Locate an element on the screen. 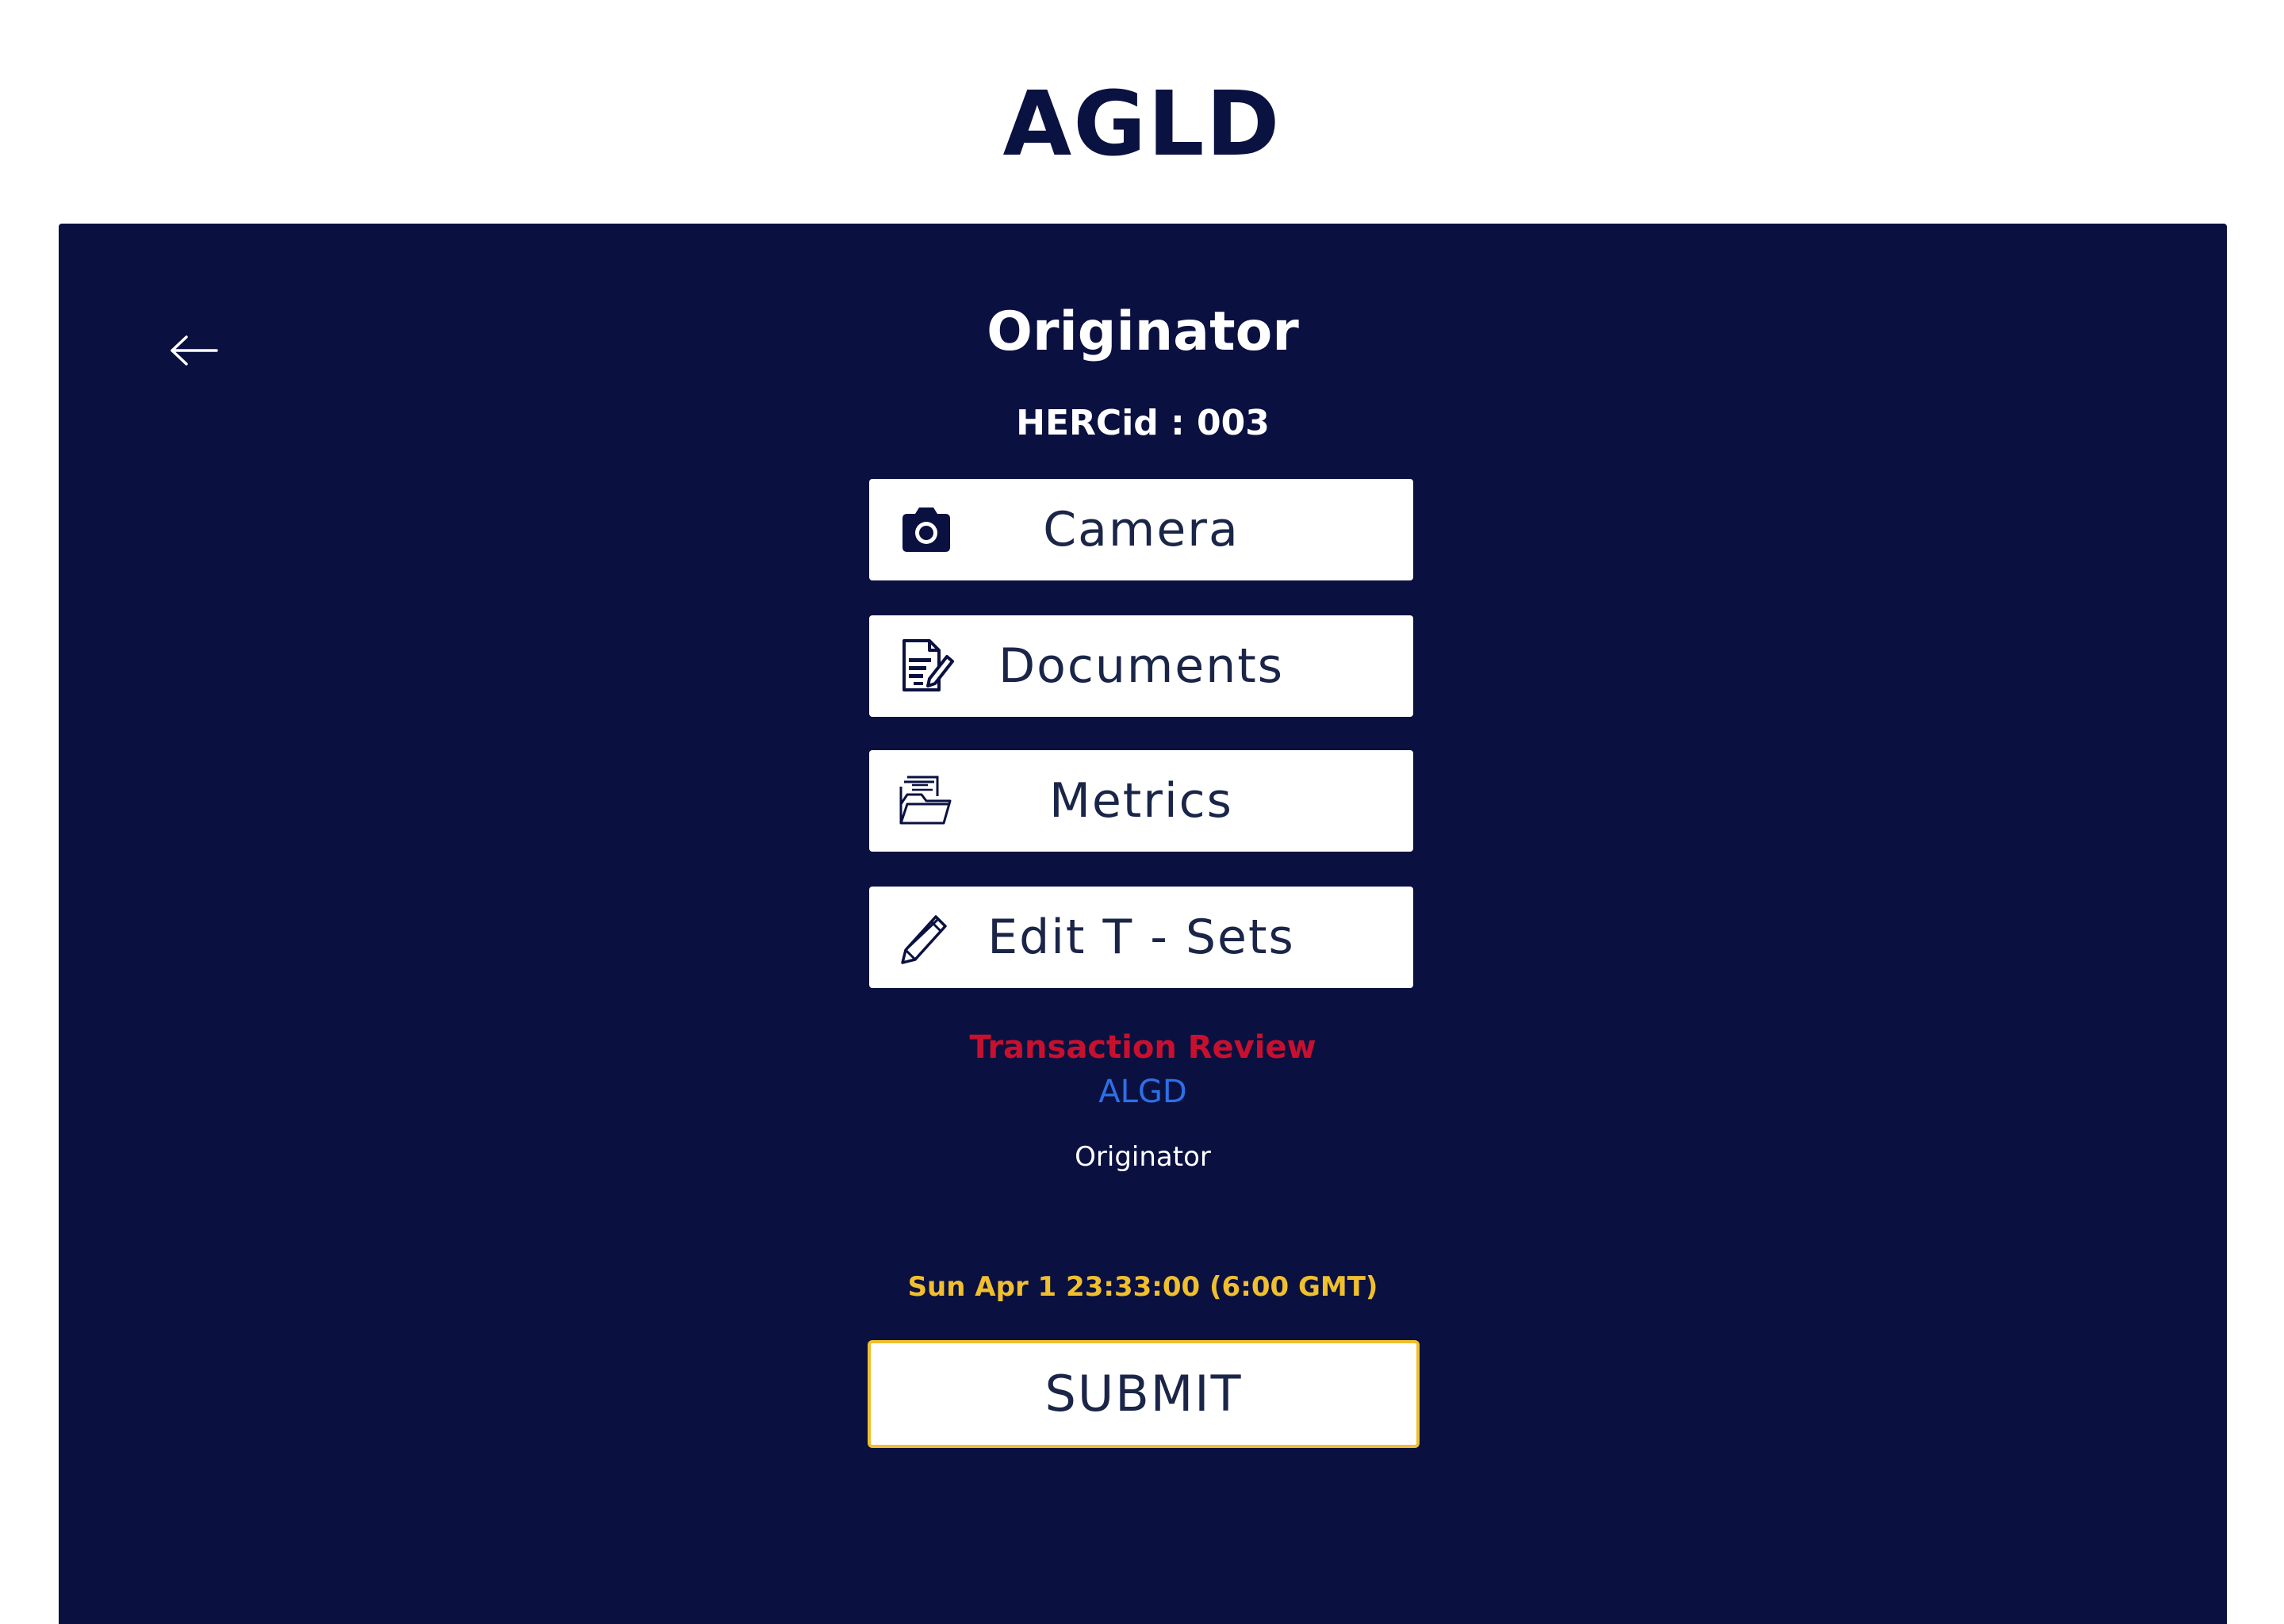 The height and width of the screenshot is (1624, 2284). camera-label: Camera is located at coordinates (1141, 529).